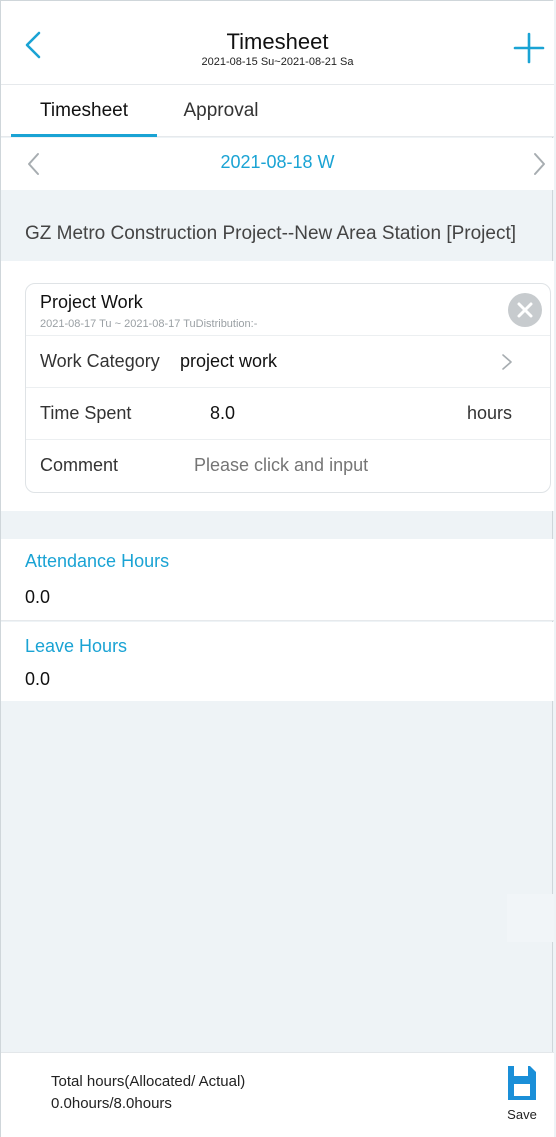 Image resolution: width=556 pixels, height=1137 pixels. Describe the element at coordinates (530, 918) in the screenshot. I see `background-block` at that location.